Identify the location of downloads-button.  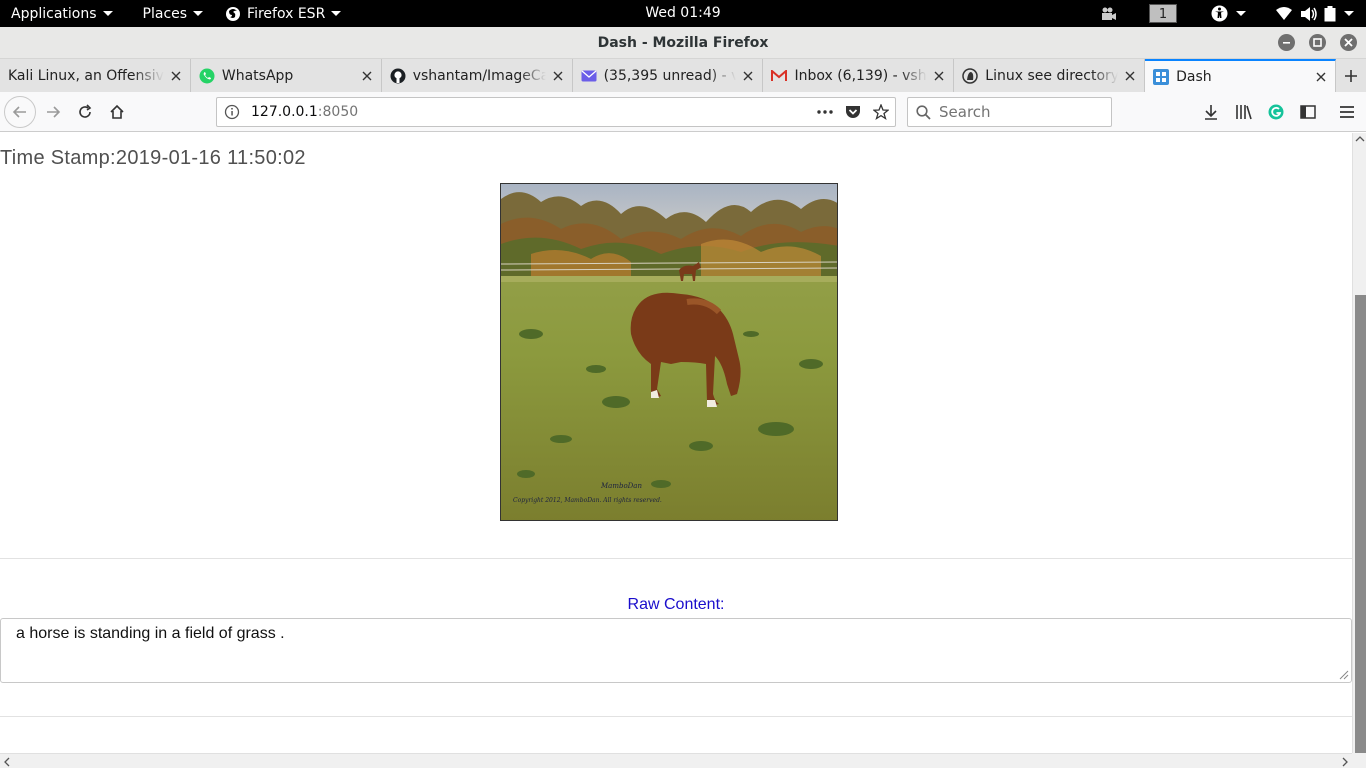
(1211, 112).